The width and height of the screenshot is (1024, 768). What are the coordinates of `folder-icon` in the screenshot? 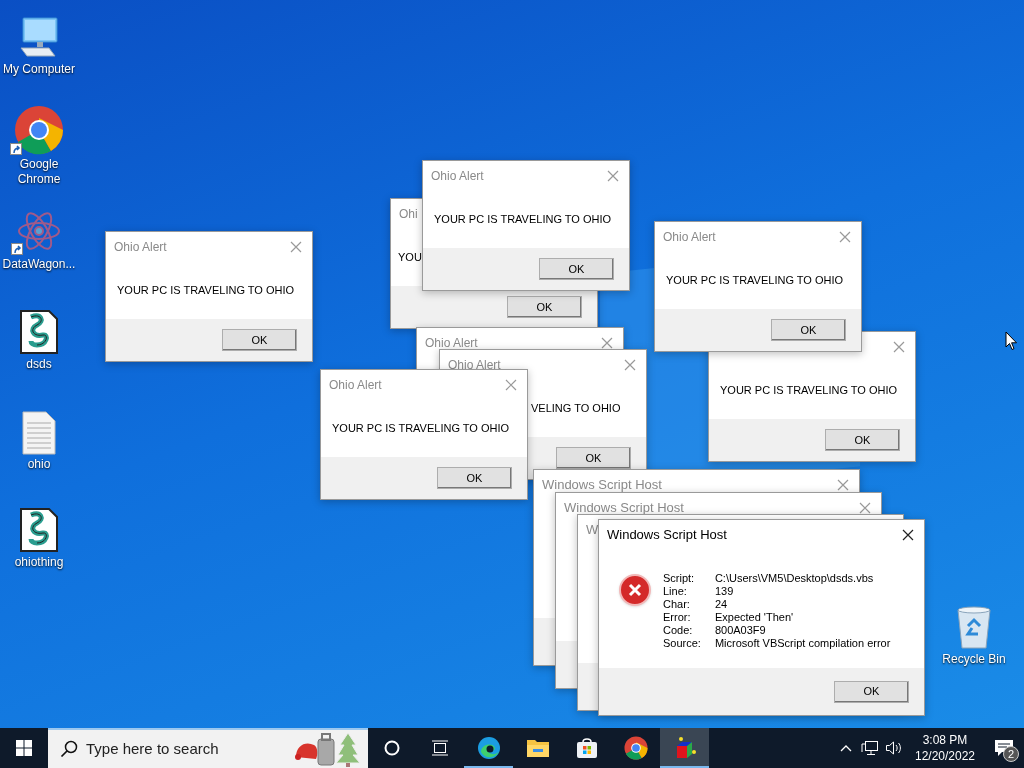 It's located at (537, 748).